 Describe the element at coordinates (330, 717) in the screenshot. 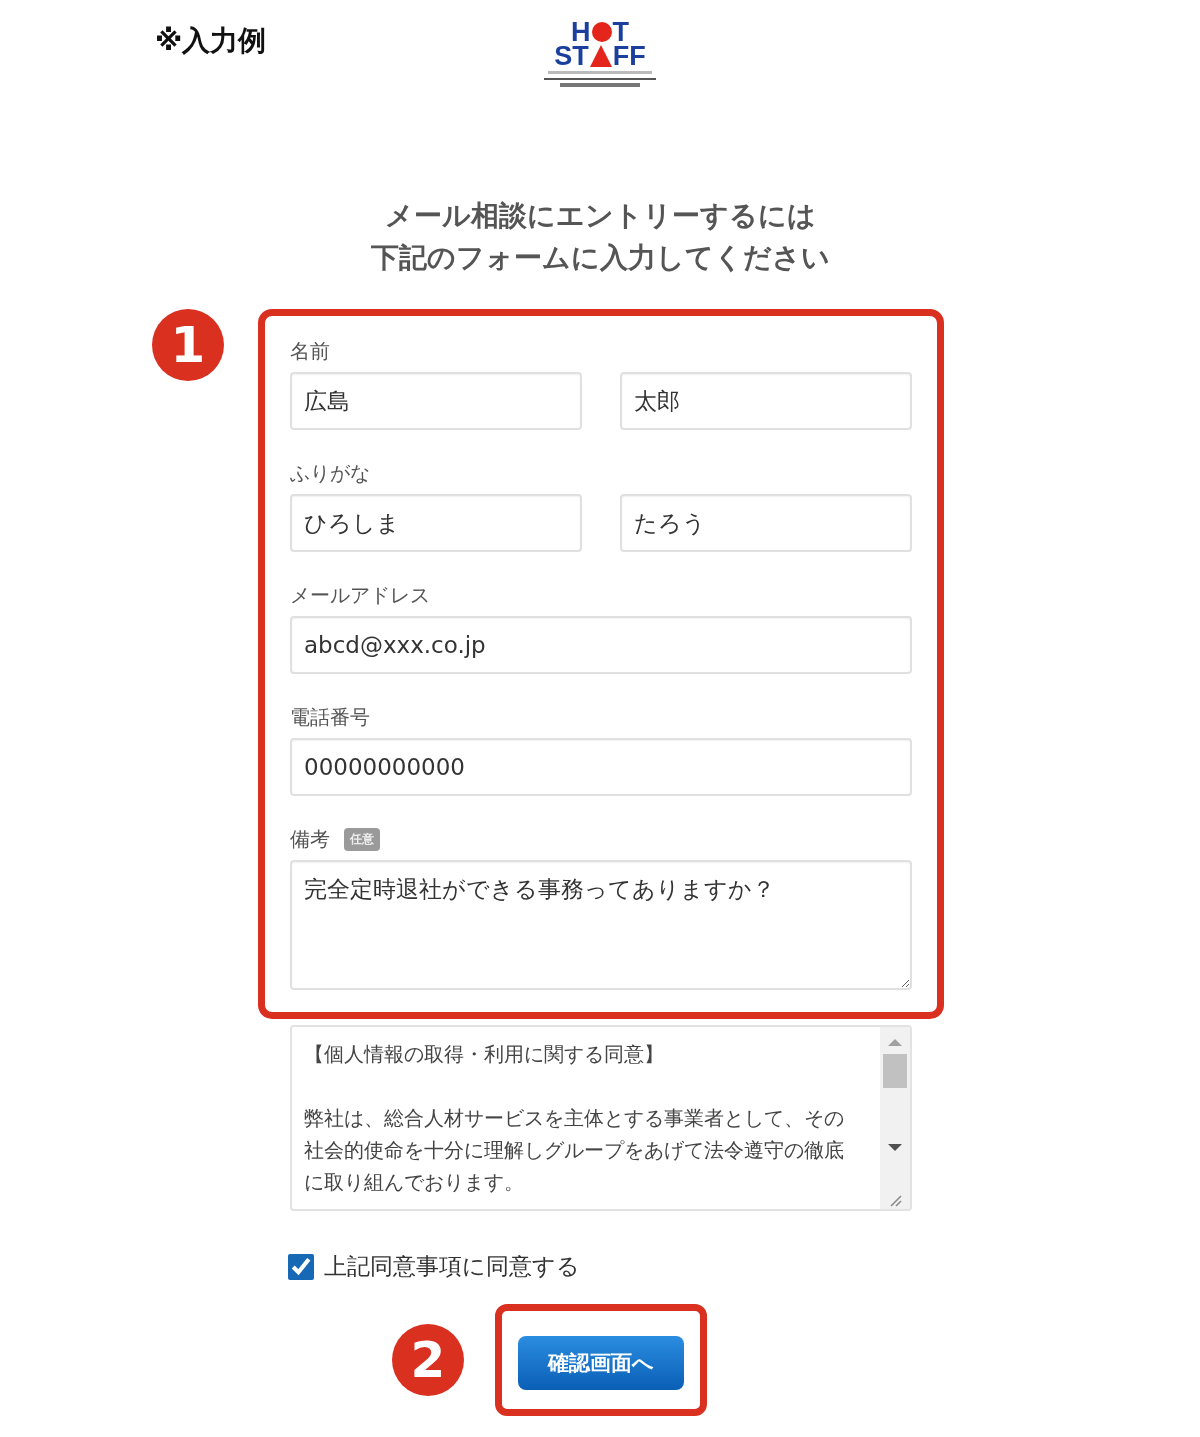

I see `field-label: 電話番号` at that location.